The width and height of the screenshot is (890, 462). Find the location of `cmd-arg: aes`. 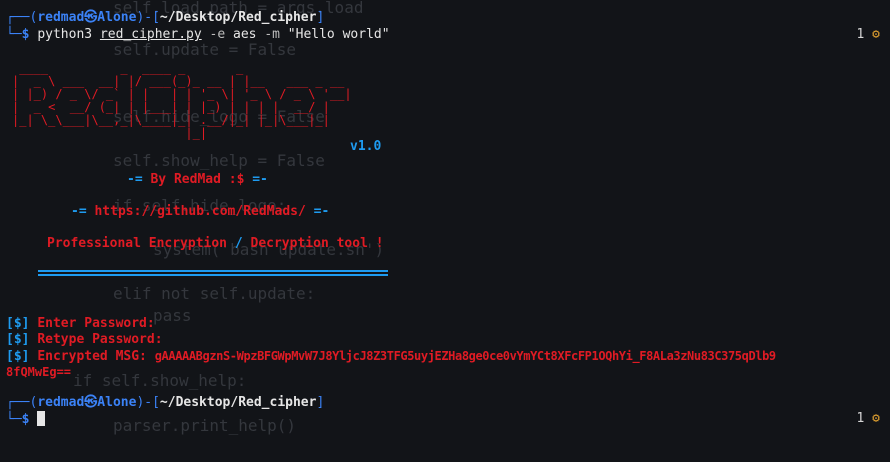

cmd-arg: aes is located at coordinates (245, 34).